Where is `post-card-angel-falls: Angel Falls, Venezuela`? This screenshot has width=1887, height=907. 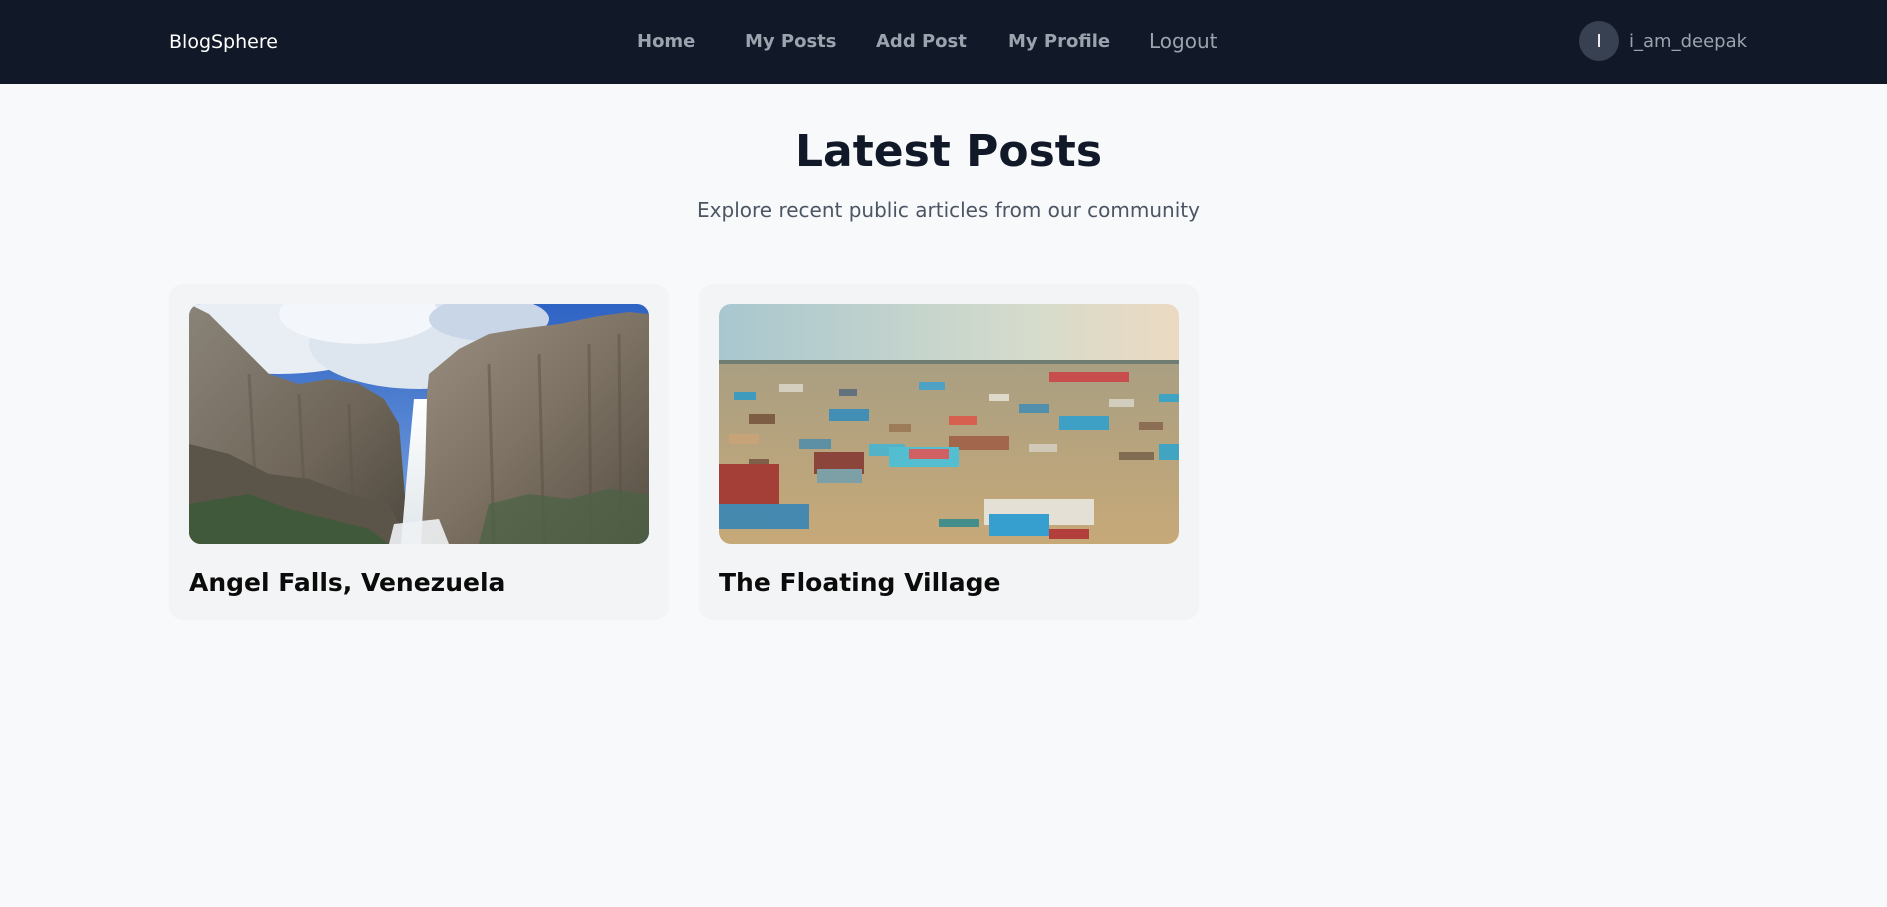
post-card-angel-falls: Angel Falls, Venezuela is located at coordinates (419, 452).